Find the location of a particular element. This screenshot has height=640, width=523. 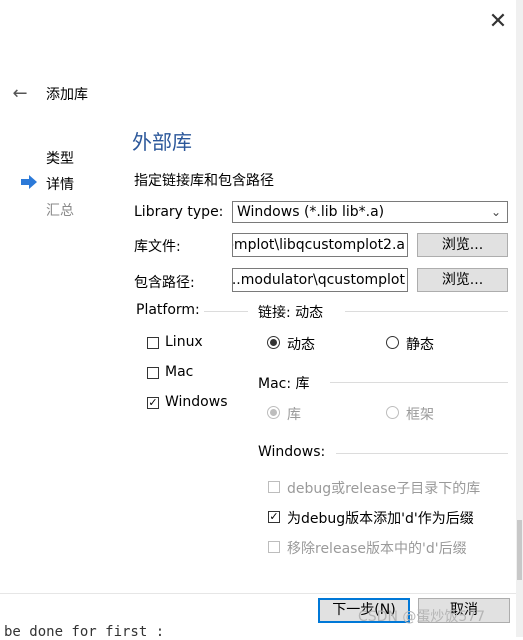

library-type-select: Windows (*.lib lib*.a) ⌄ is located at coordinates (370, 212).